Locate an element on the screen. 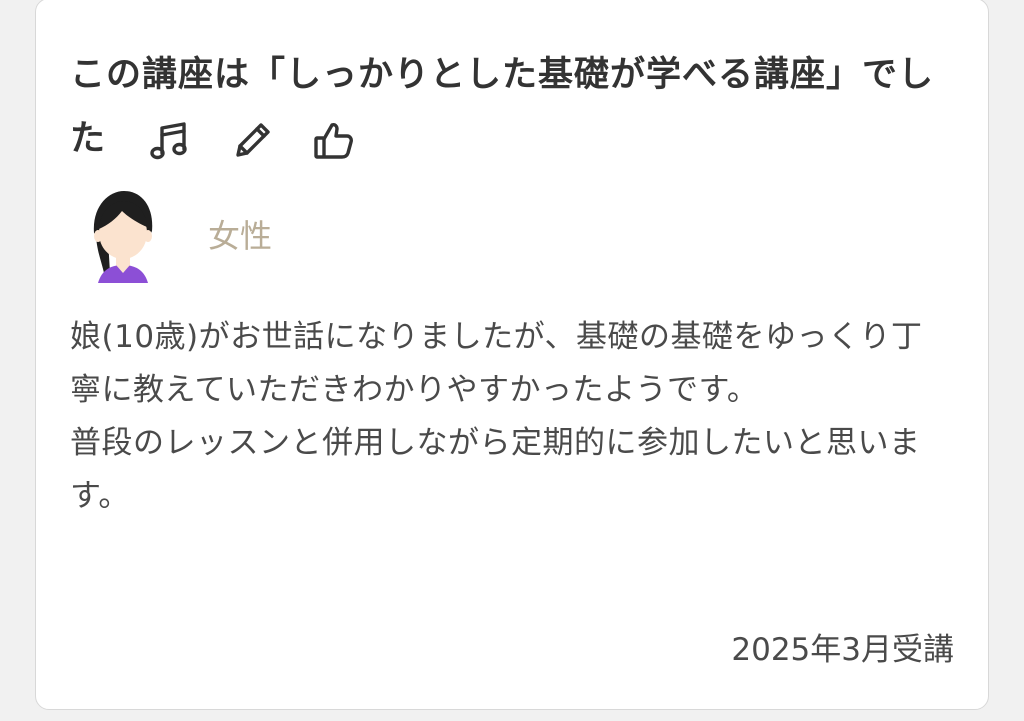 This screenshot has height=721, width=1024. review-tag-icons is located at coordinates (271, 140).